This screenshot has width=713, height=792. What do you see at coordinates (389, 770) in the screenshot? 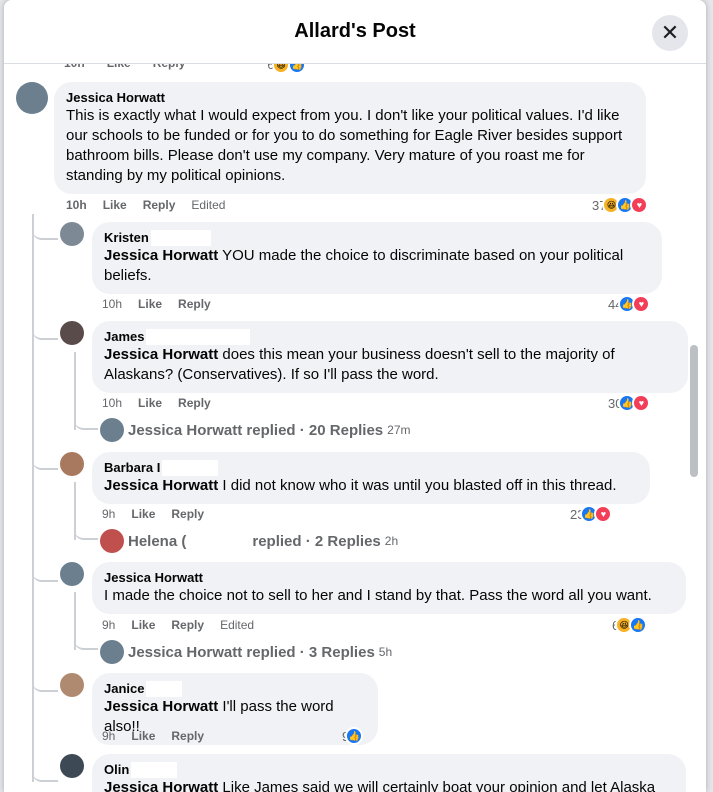
I see `comment-author: Olin` at bounding box center [389, 770].